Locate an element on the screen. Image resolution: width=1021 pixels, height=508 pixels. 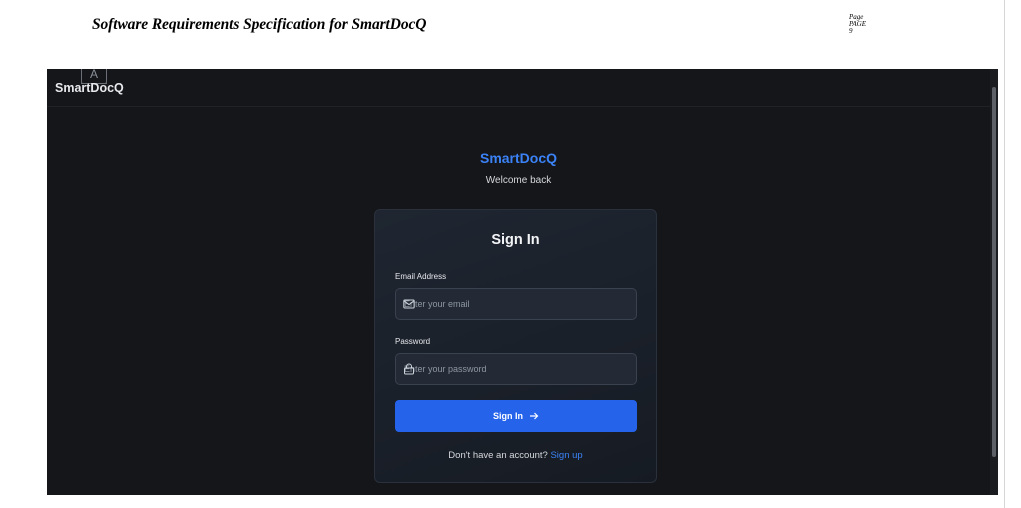
page-number-field: Page PAGE 9 is located at coordinates (879, 24).